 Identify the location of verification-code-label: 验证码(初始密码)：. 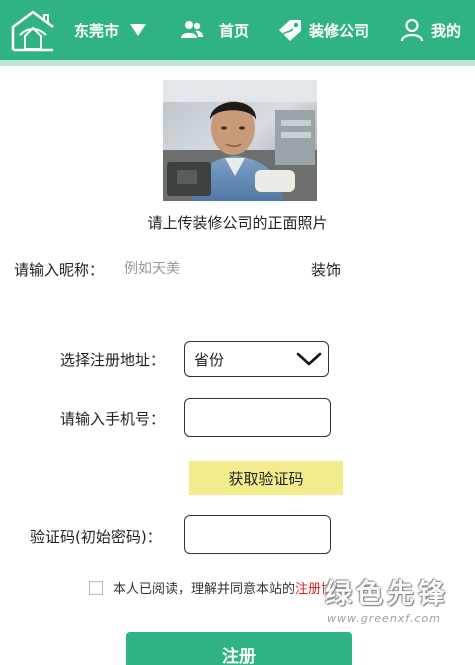
(96, 537).